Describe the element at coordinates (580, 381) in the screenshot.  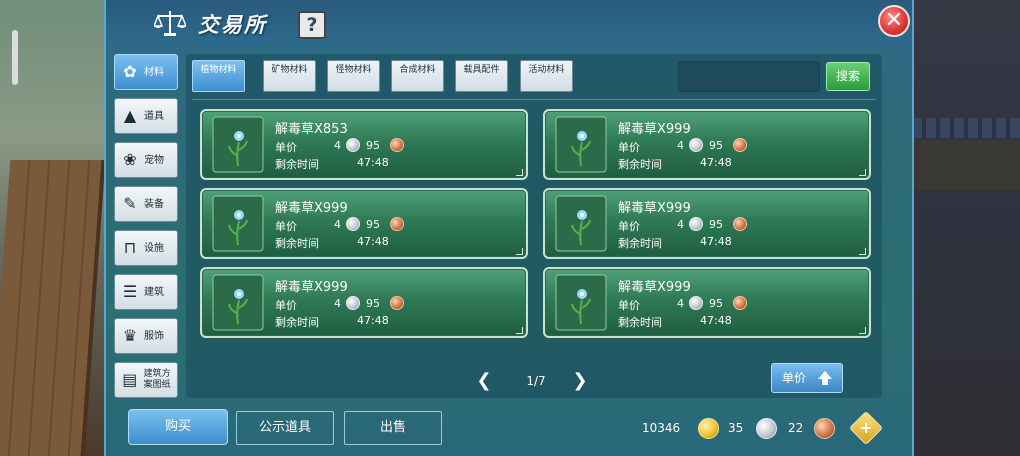
I see `next-page-button: ❯` at that location.